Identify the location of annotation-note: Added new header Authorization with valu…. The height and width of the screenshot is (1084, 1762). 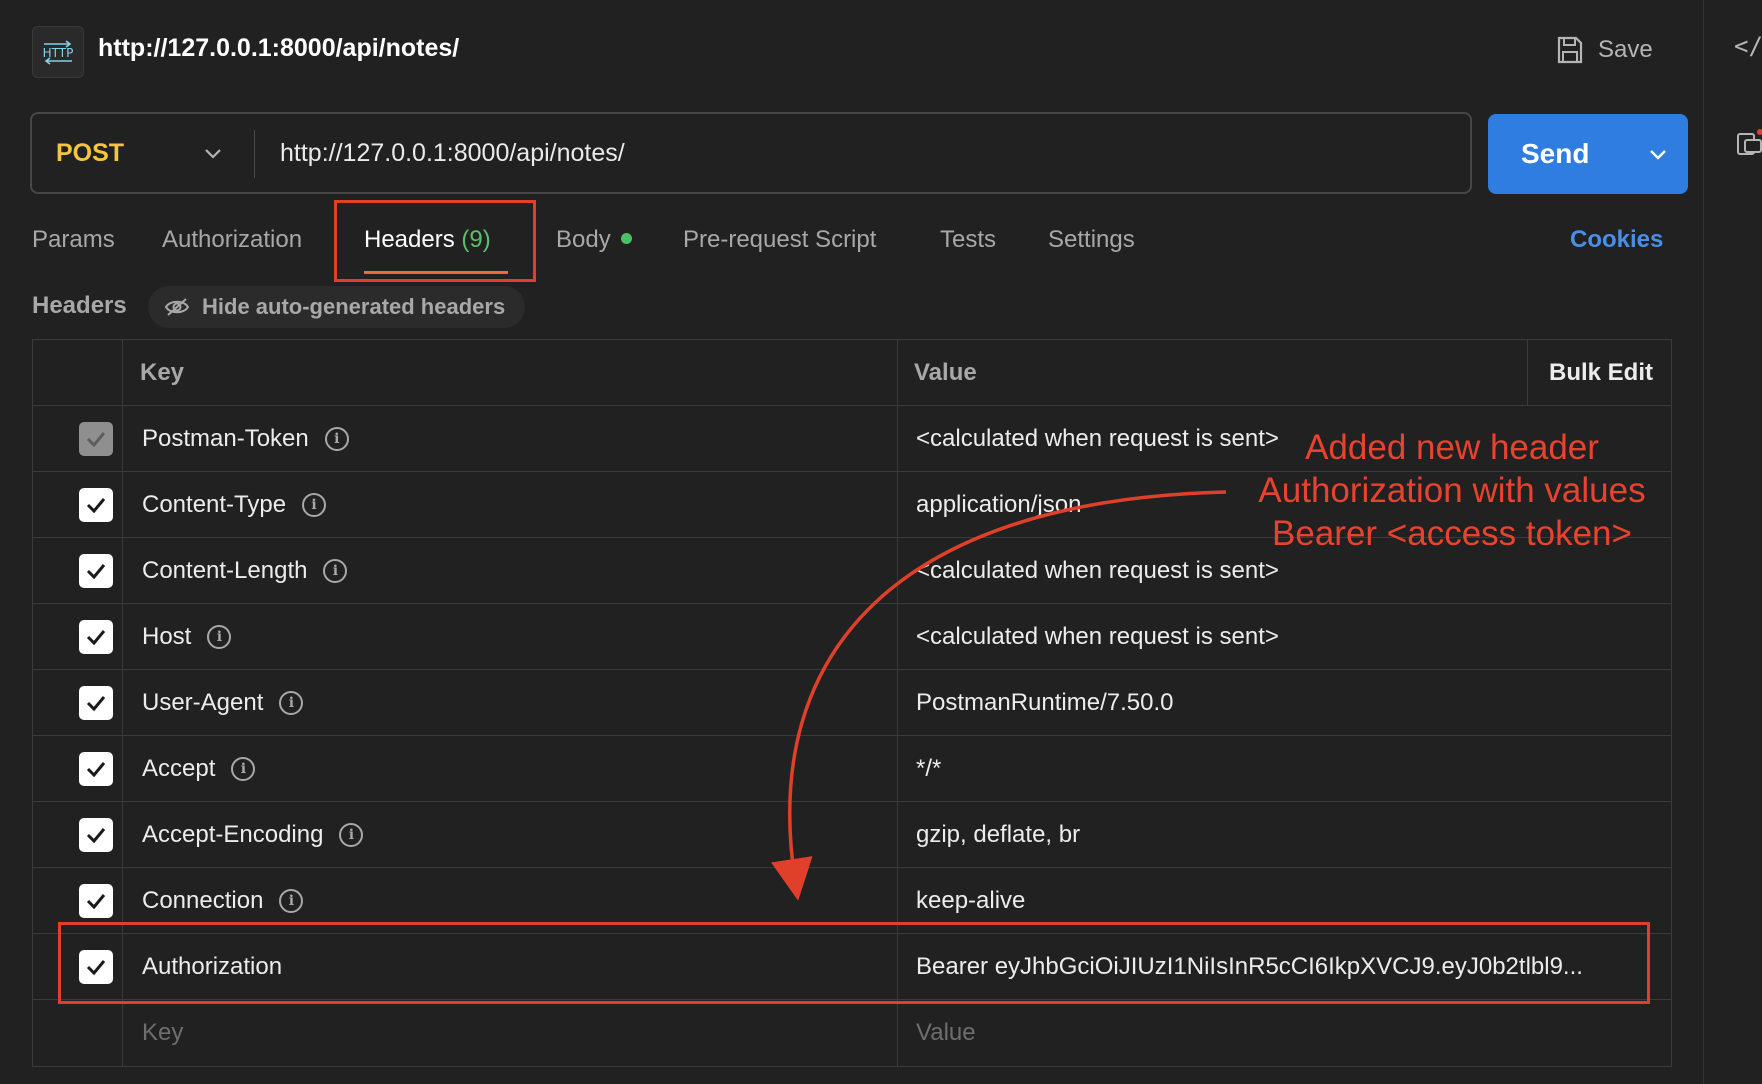
(1452, 490).